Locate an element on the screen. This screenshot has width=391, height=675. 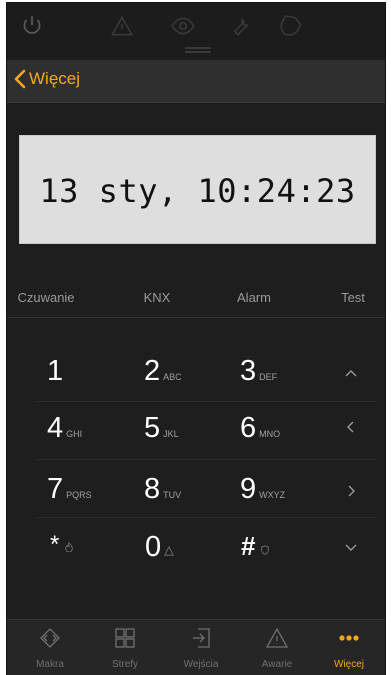
top-toolbar is located at coordinates (196, 30).